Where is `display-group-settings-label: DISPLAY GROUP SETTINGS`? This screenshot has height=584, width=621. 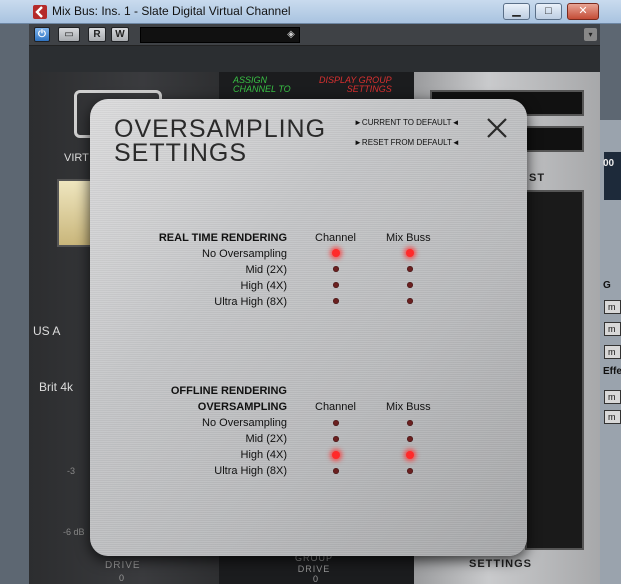
display-group-settings-label: DISPLAY GROUP SETTINGS is located at coordinates (355, 85).